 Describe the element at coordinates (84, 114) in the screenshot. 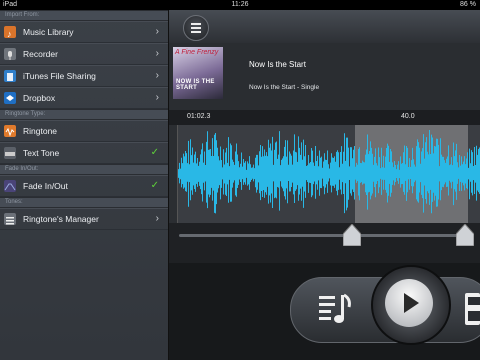

I see `section-header-ringtone-type: Ringtone Type:` at that location.